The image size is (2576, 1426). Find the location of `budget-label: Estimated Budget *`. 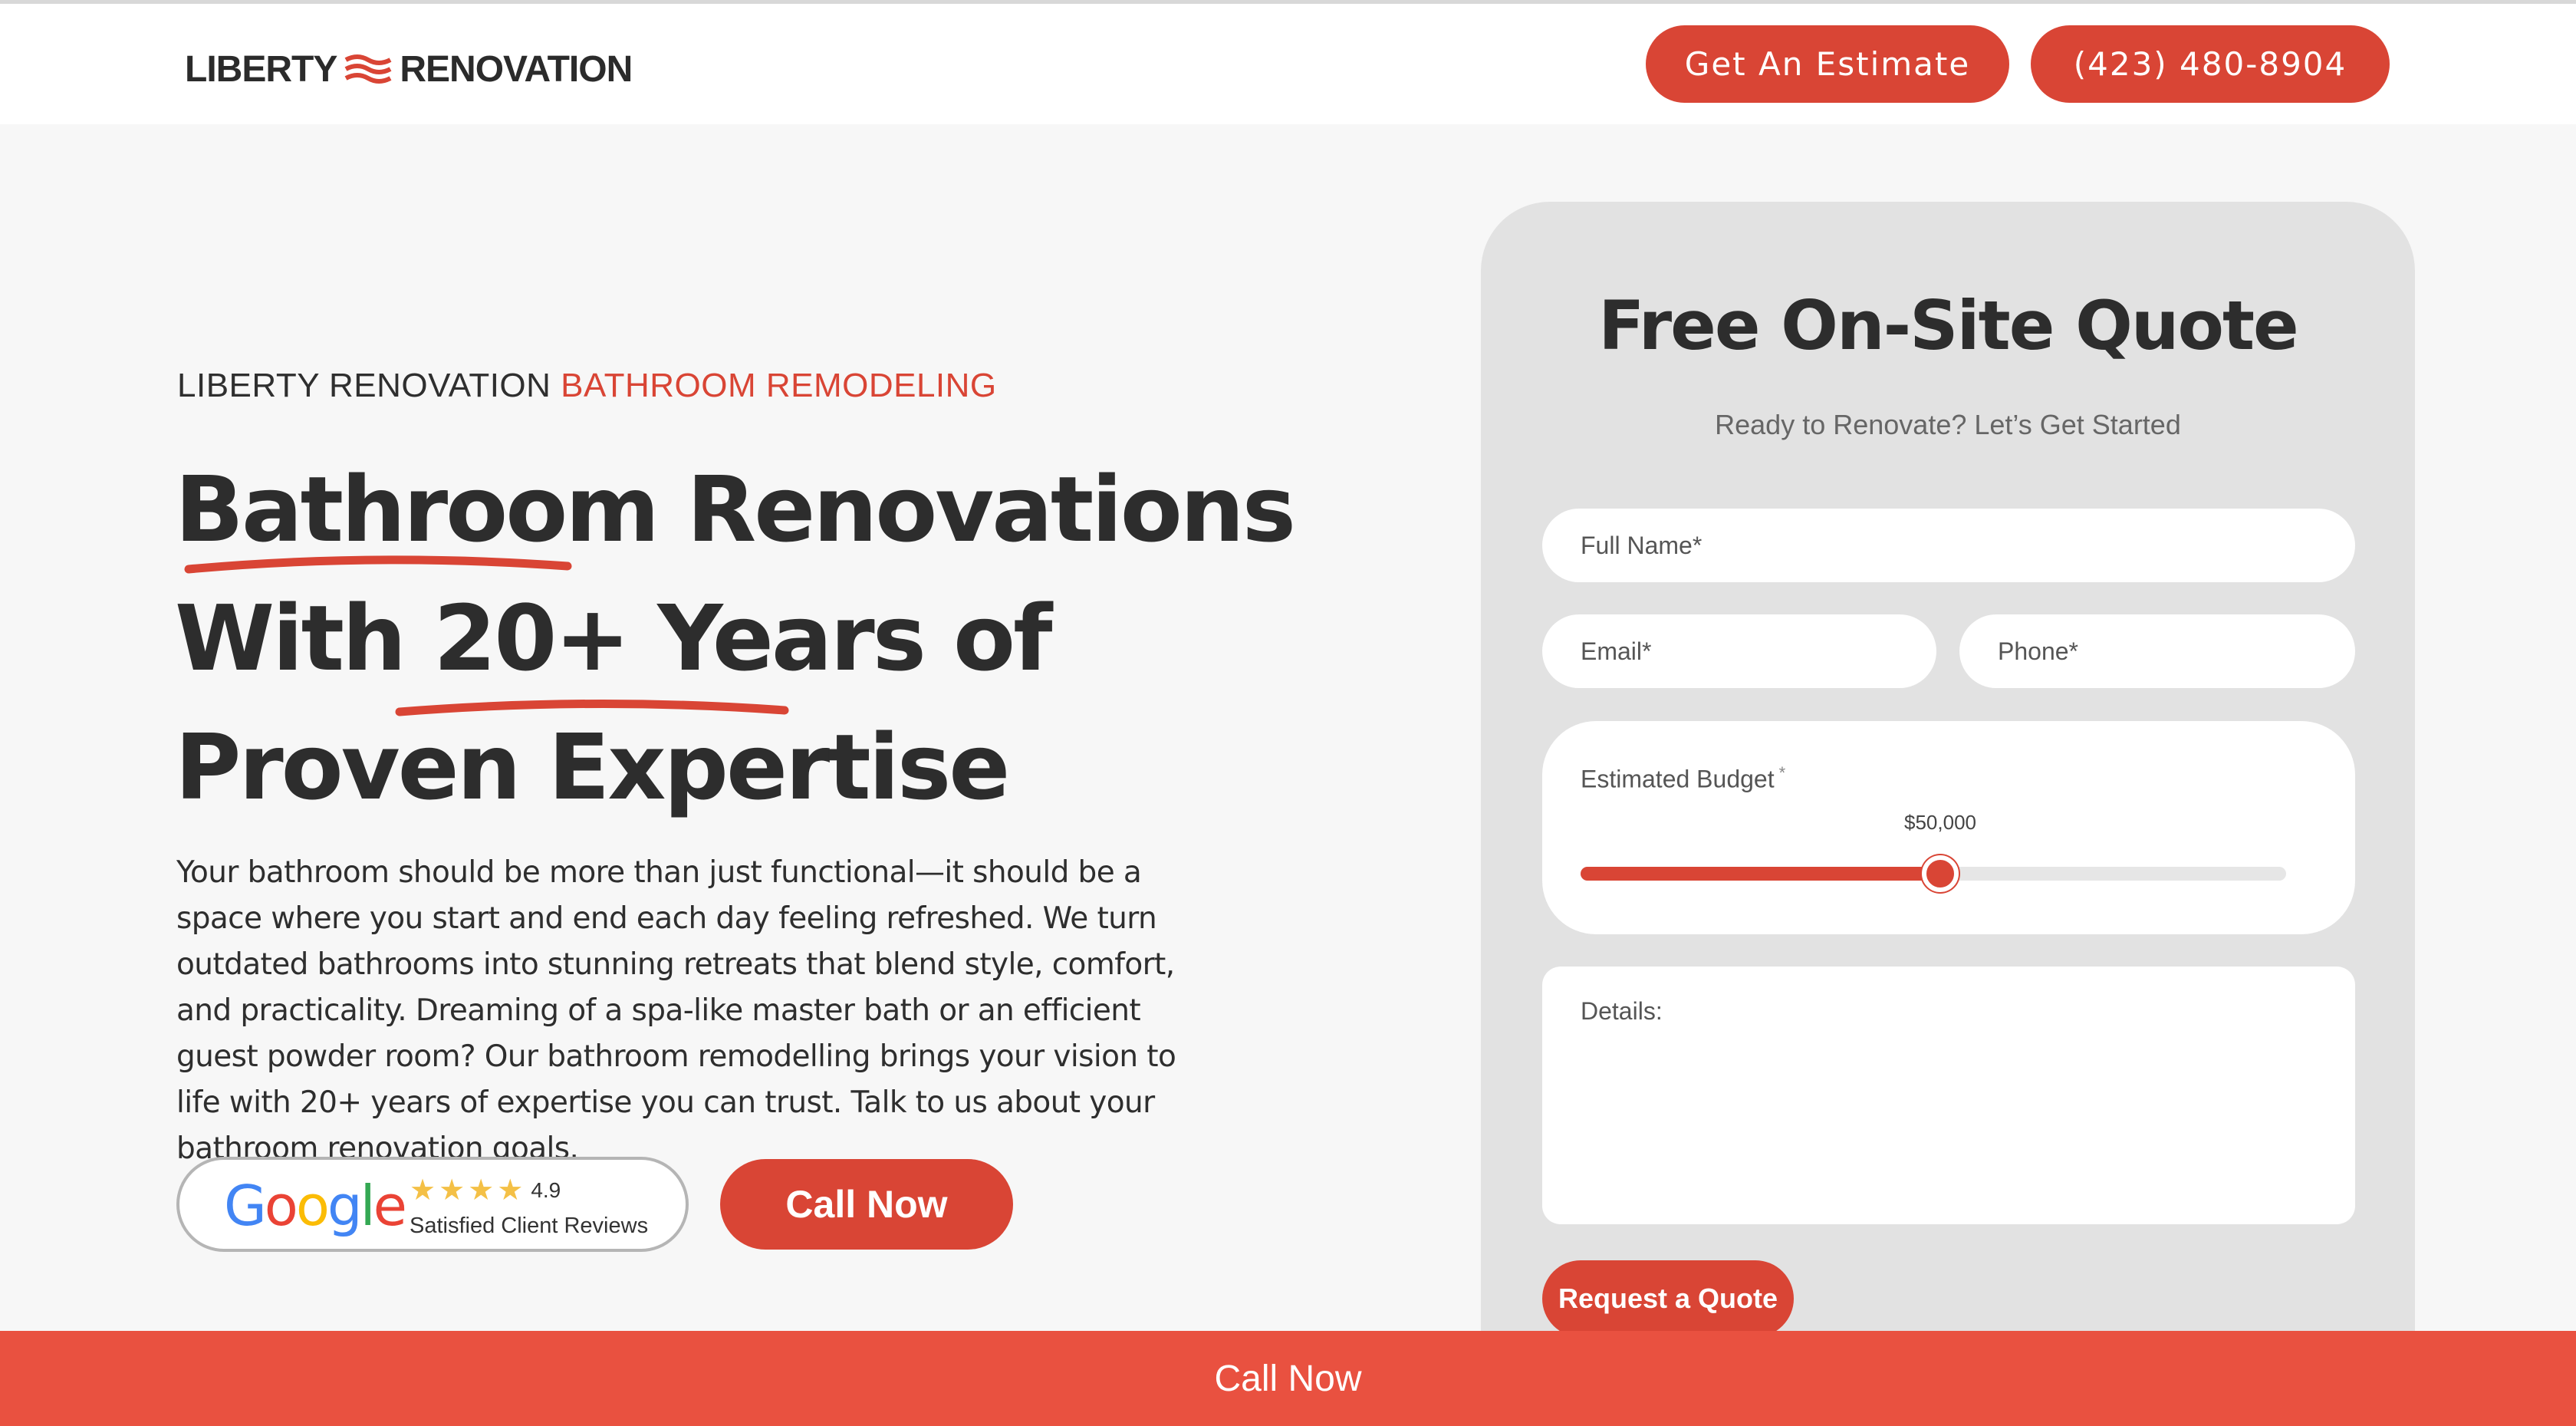

budget-label: Estimated Budget * is located at coordinates (1683, 778).